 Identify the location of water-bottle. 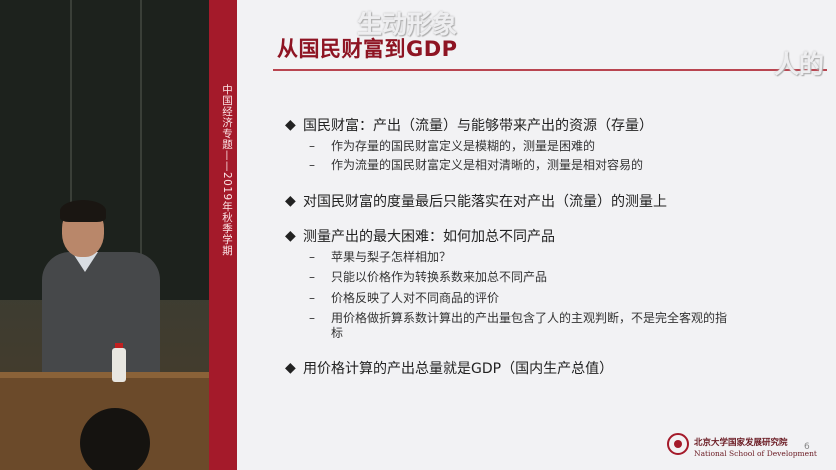
(119, 365).